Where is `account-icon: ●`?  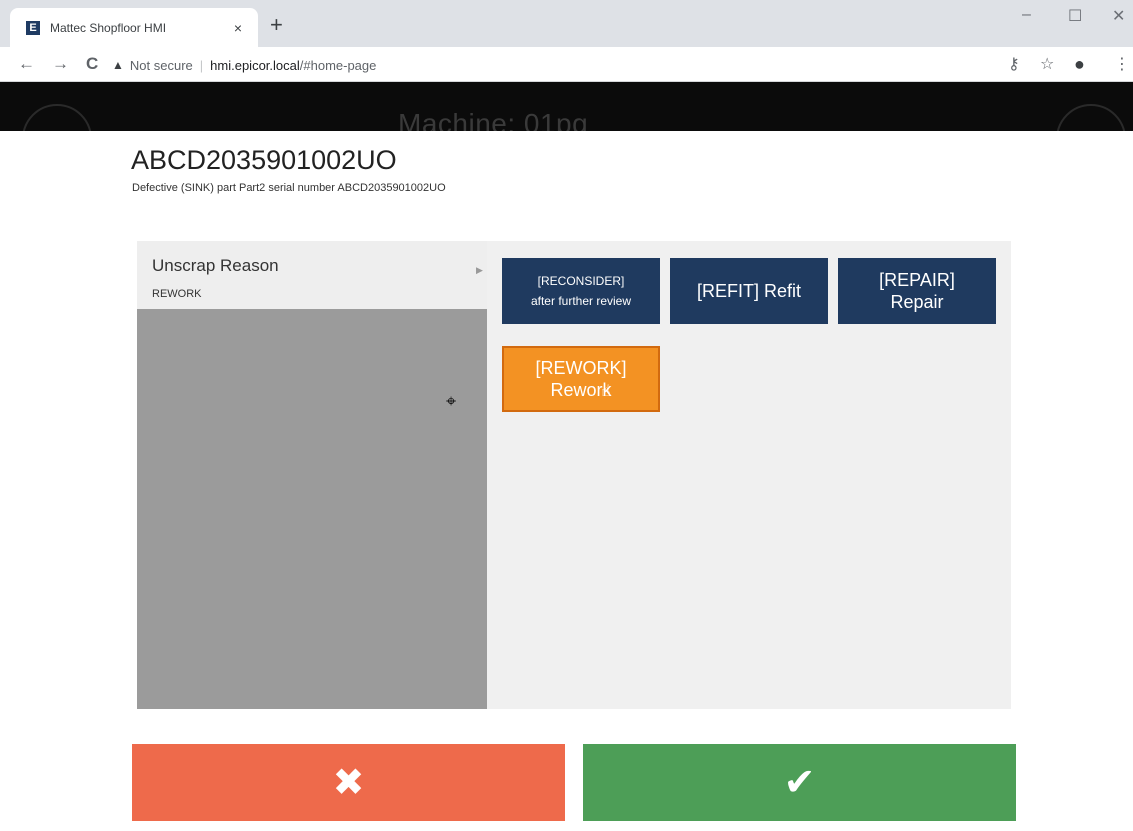
account-icon: ● is located at coordinates (1079, 64).